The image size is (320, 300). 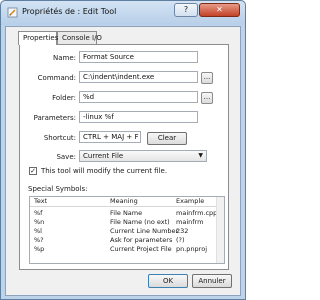 What do you see at coordinates (138, 97) in the screenshot?
I see `folder-input: %d` at bounding box center [138, 97].